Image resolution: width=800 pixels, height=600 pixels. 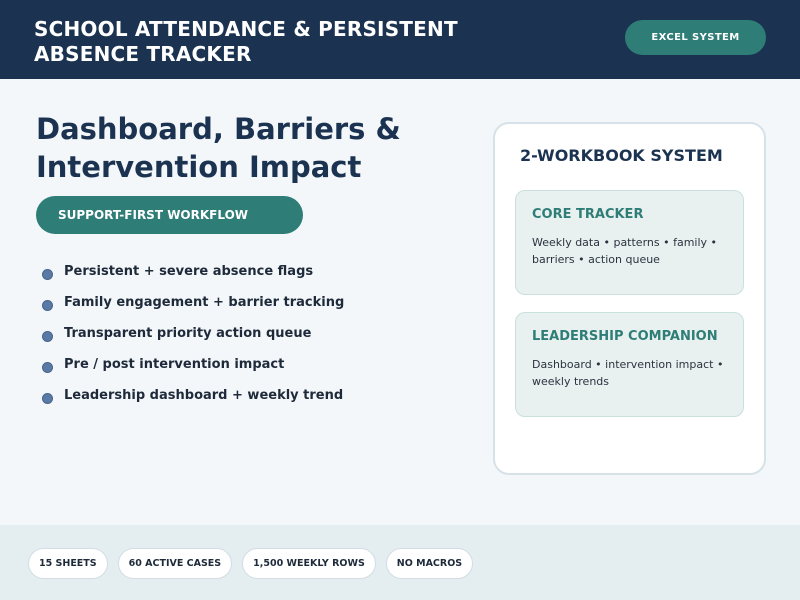 I want to click on feature-item: Family engagement + barrier tracking, so click(x=250, y=302).